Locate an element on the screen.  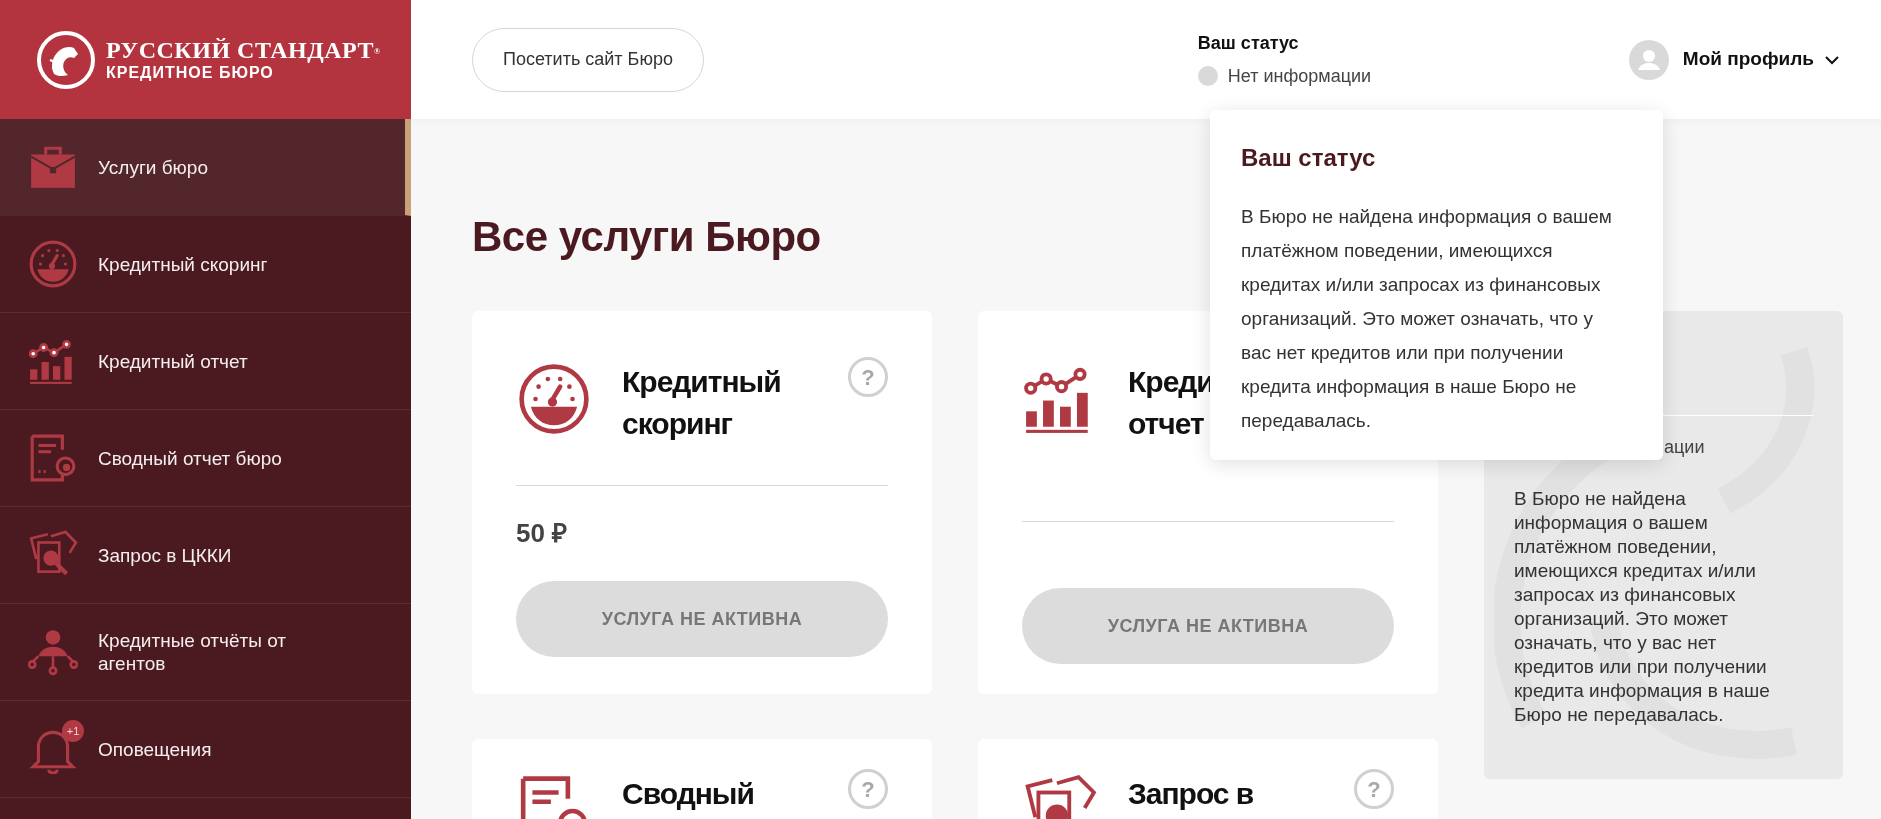
price: 50 ₽ is located at coordinates (542, 533).